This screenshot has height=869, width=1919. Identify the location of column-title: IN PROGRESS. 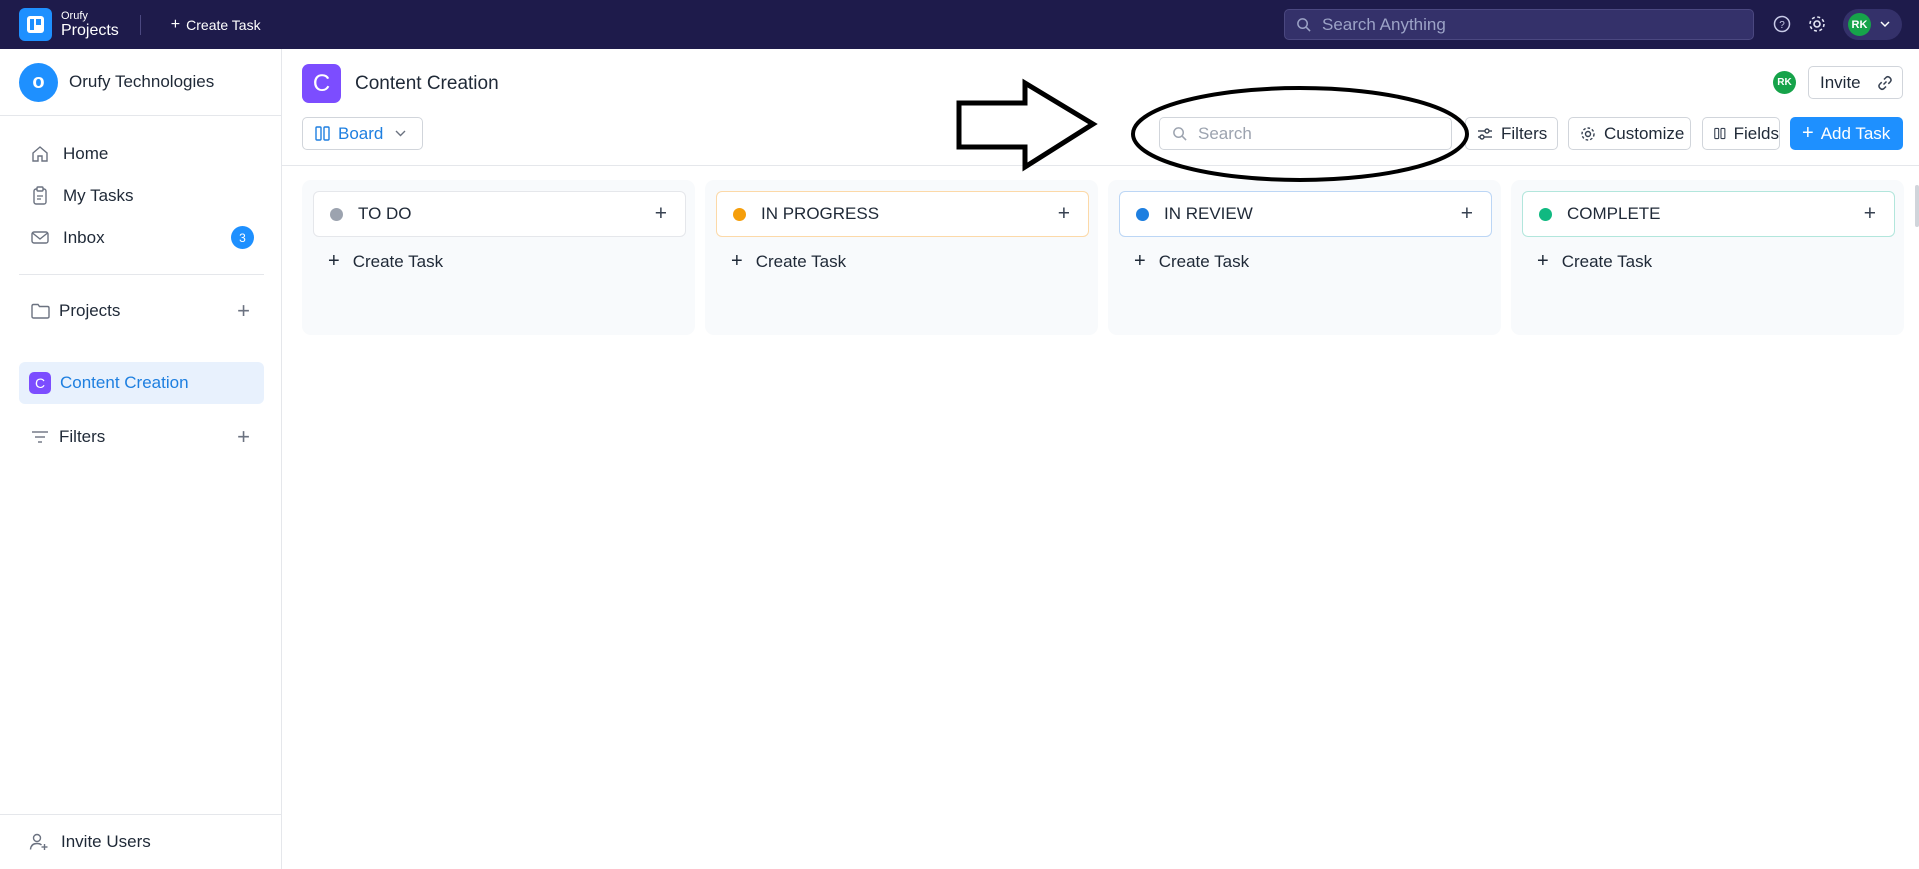
(820, 213).